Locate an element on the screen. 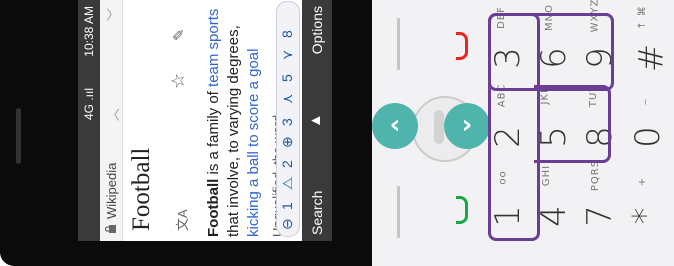  softkey-right-button is located at coordinates (398, 212).